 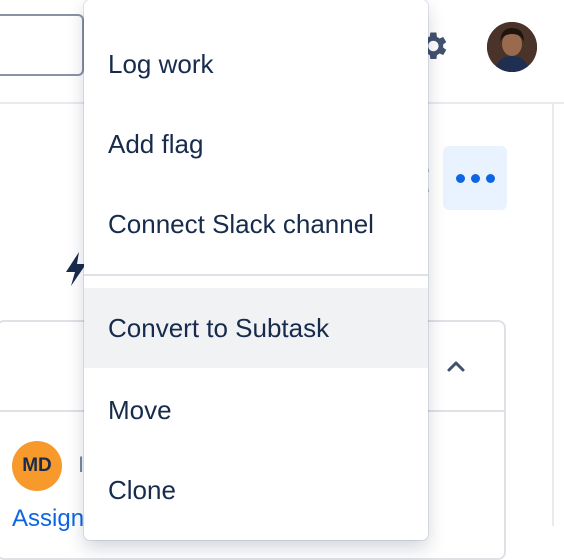 I want to click on menu-item-convert-to-subtask: Convert to Subtask, so click(x=256, y=328).